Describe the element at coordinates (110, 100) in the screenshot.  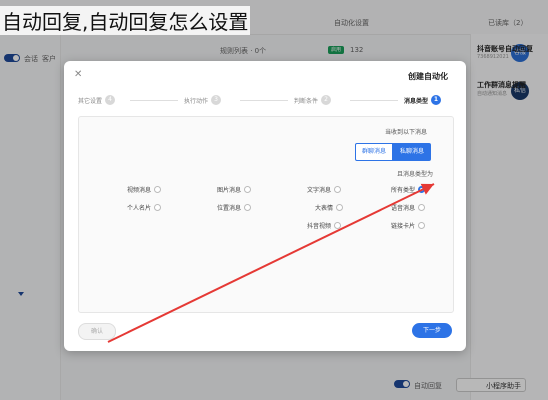
I see `step-4-number: 4` at that location.